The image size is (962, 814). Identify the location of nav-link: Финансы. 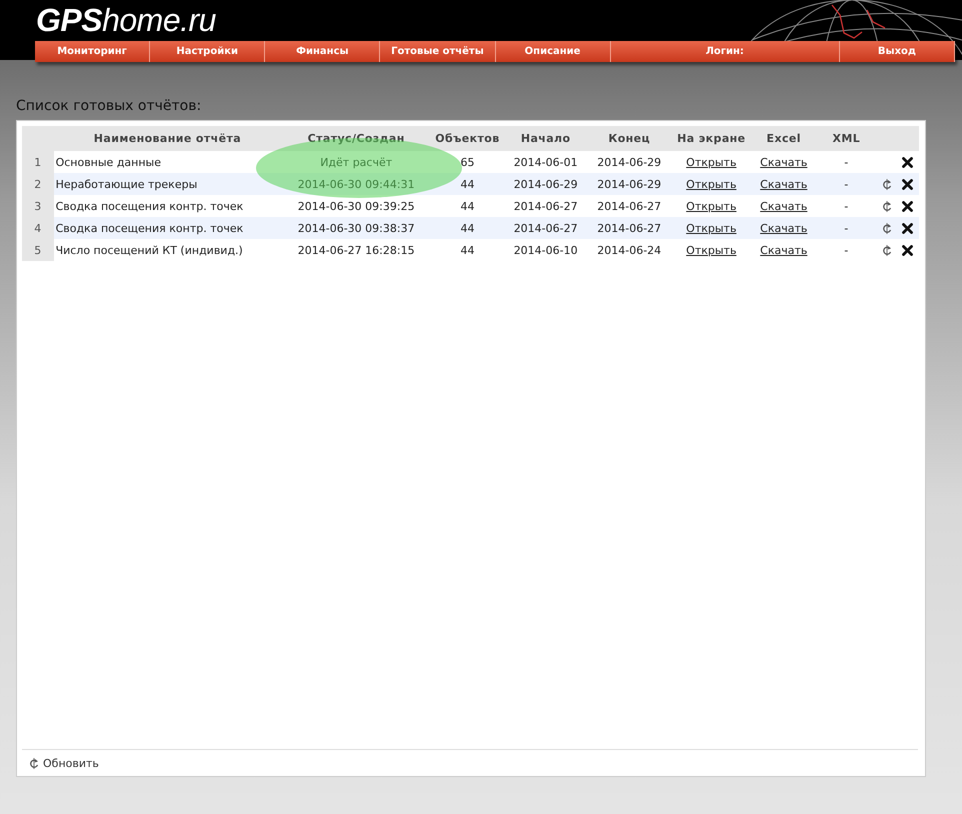
(322, 51).